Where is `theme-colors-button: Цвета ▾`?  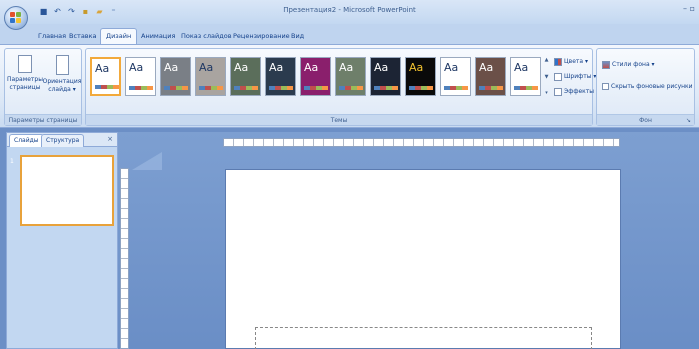 theme-colors-button: Цвета ▾ is located at coordinates (571, 61).